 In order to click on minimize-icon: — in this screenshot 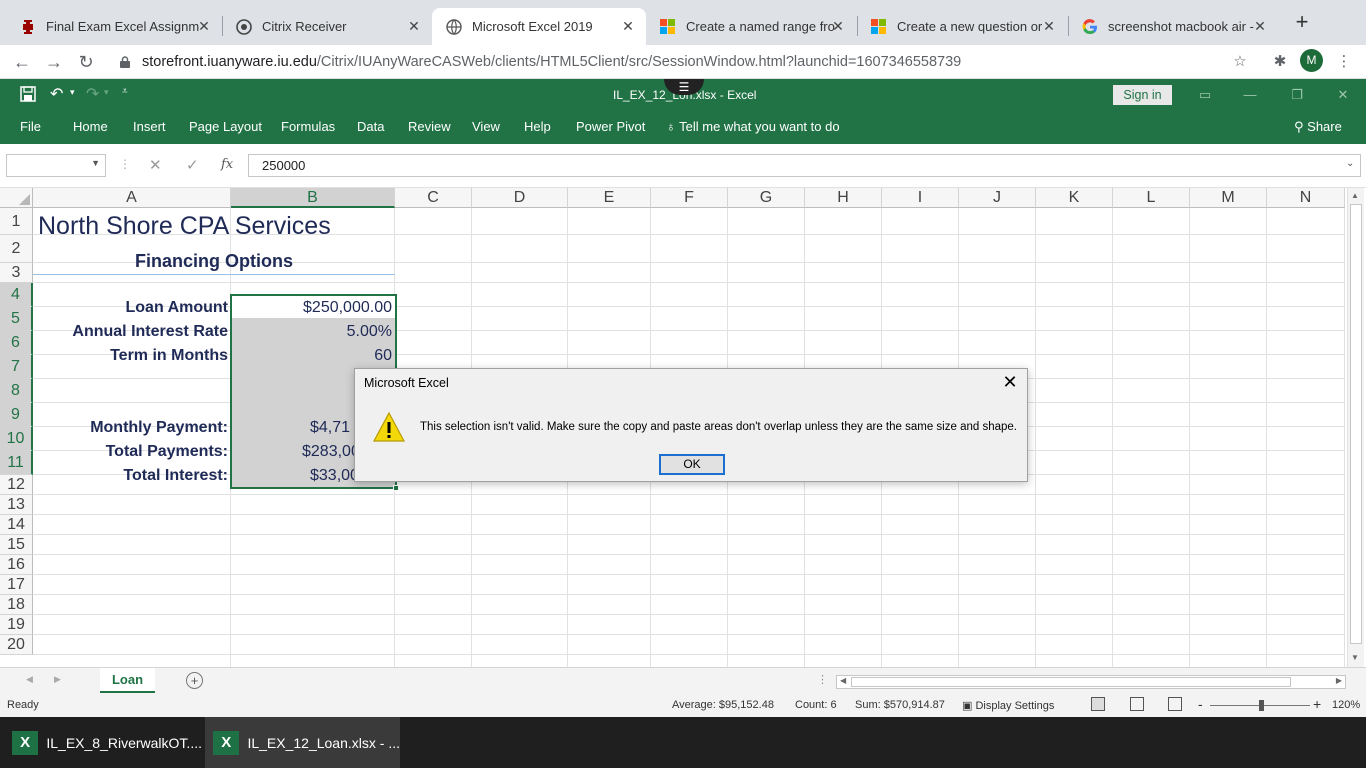, I will do `click(1250, 95)`.